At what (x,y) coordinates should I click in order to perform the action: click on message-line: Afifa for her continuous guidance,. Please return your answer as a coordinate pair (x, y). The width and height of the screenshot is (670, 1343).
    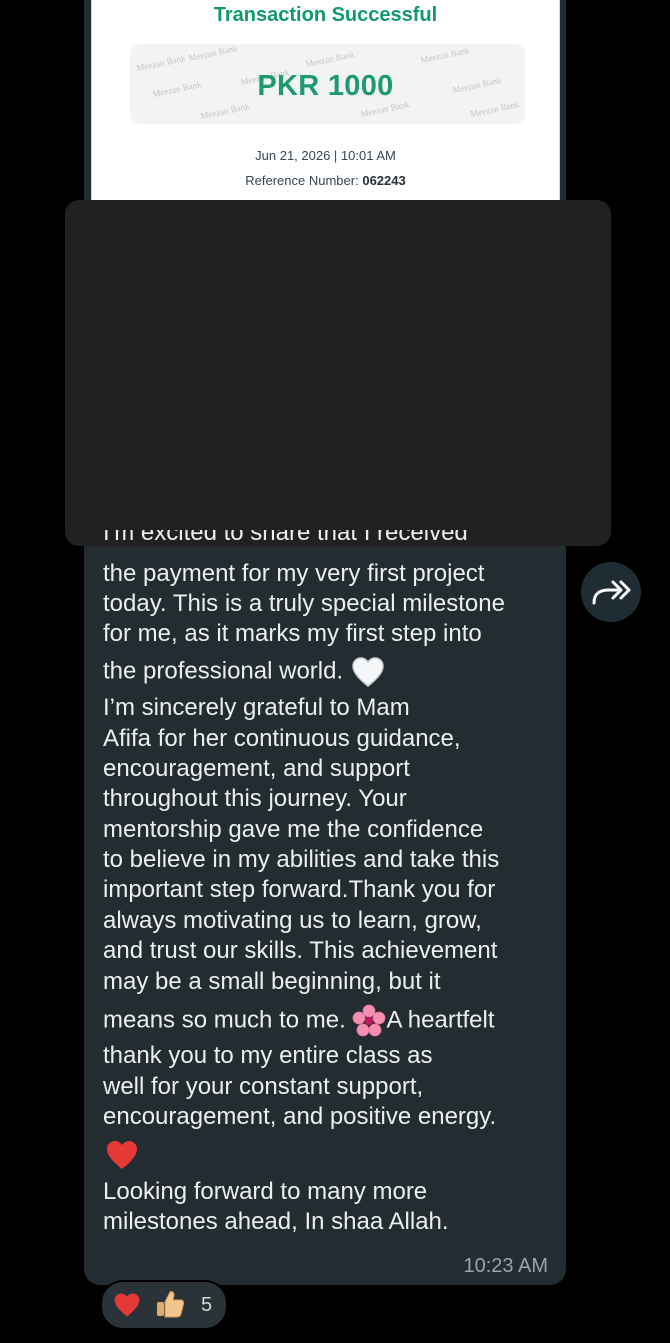
    Looking at the image, I should click on (282, 738).